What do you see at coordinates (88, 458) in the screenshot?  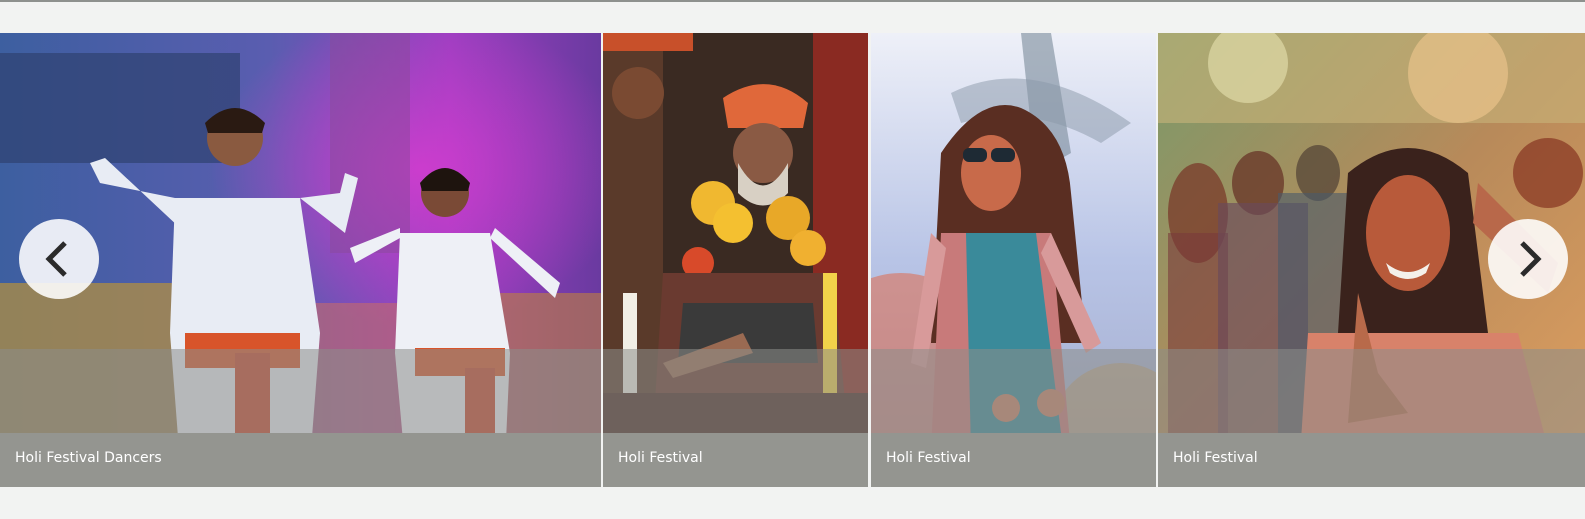 I see `slide-caption: Holi Festival Dancers` at bounding box center [88, 458].